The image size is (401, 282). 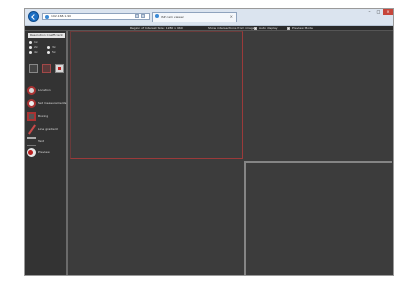 What do you see at coordinates (172, 17) in the screenshot?
I see `tab-label: ISP cam viewer` at bounding box center [172, 17].